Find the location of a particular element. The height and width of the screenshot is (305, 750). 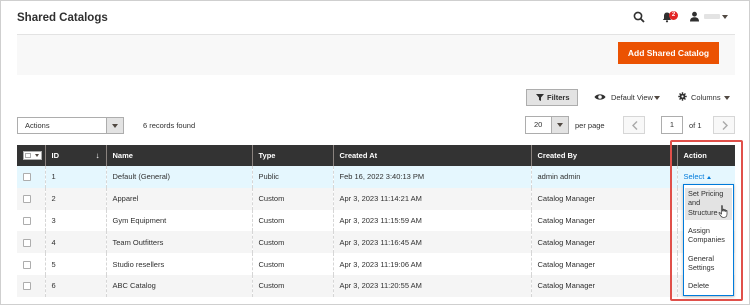

cell-name: Apparel is located at coordinates (179, 198).